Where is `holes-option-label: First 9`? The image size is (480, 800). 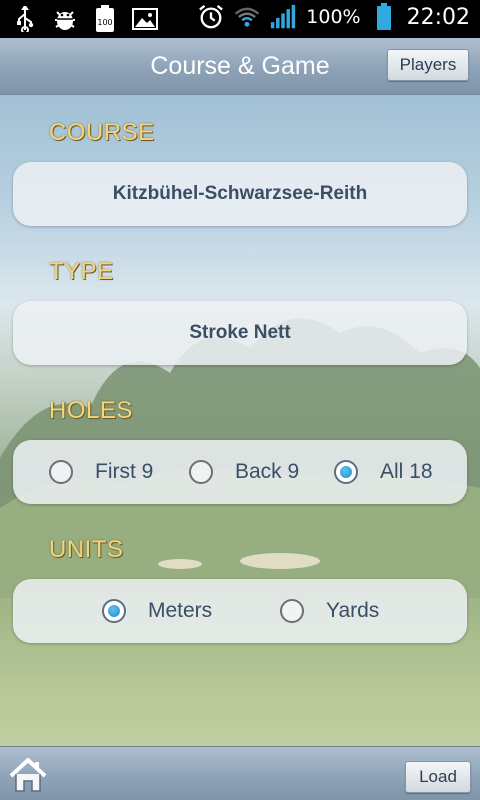
holes-option-label: First 9 is located at coordinates (124, 471).